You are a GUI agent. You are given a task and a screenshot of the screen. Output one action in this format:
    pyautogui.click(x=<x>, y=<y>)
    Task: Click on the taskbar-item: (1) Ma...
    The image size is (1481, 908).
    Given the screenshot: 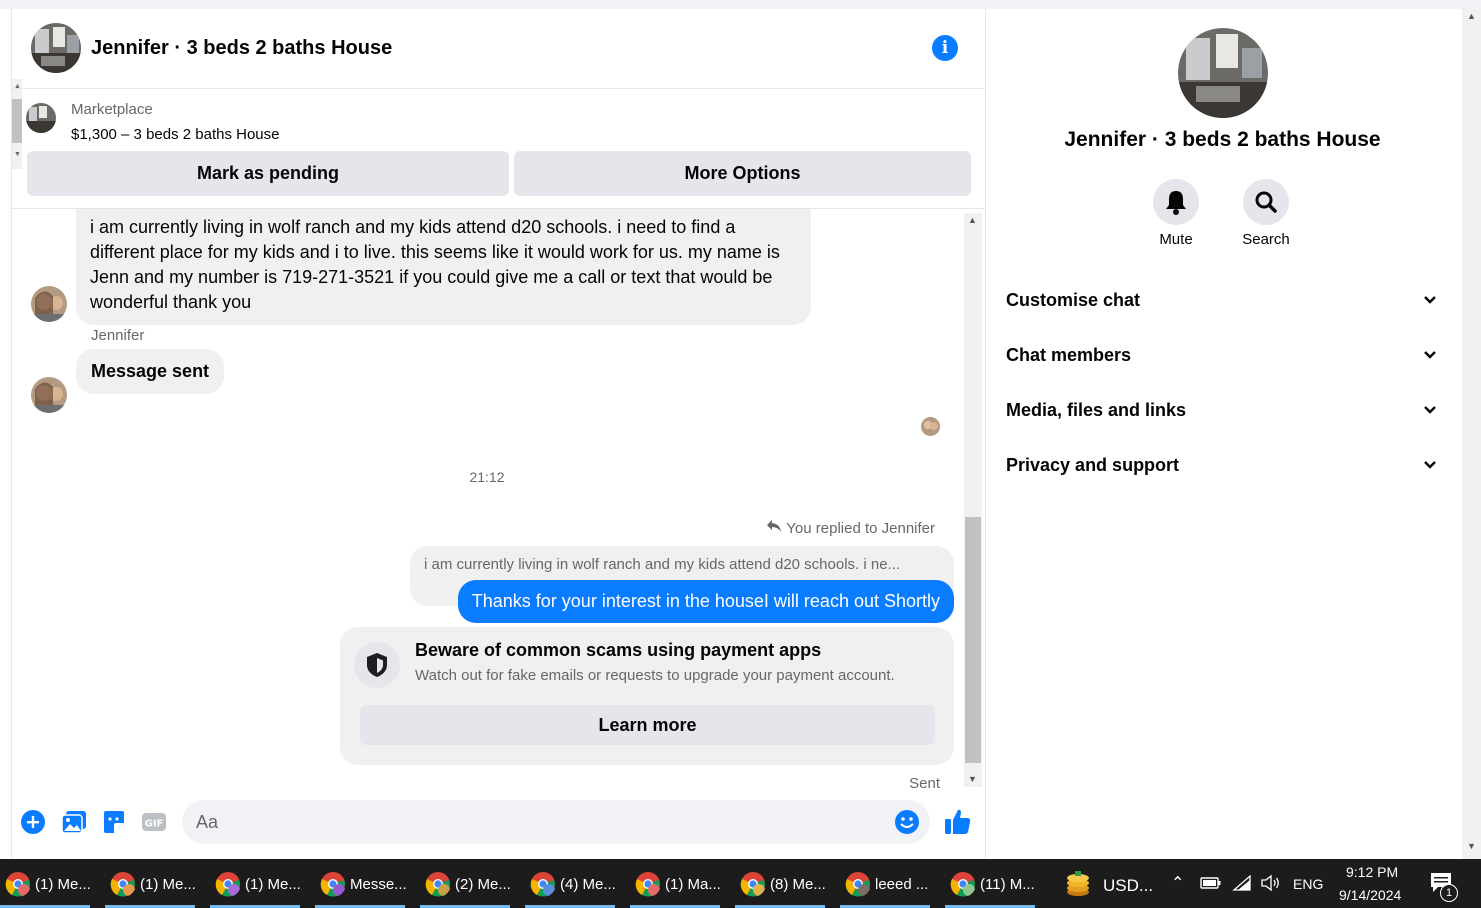 What is the action you would take?
    pyautogui.click(x=682, y=883)
    